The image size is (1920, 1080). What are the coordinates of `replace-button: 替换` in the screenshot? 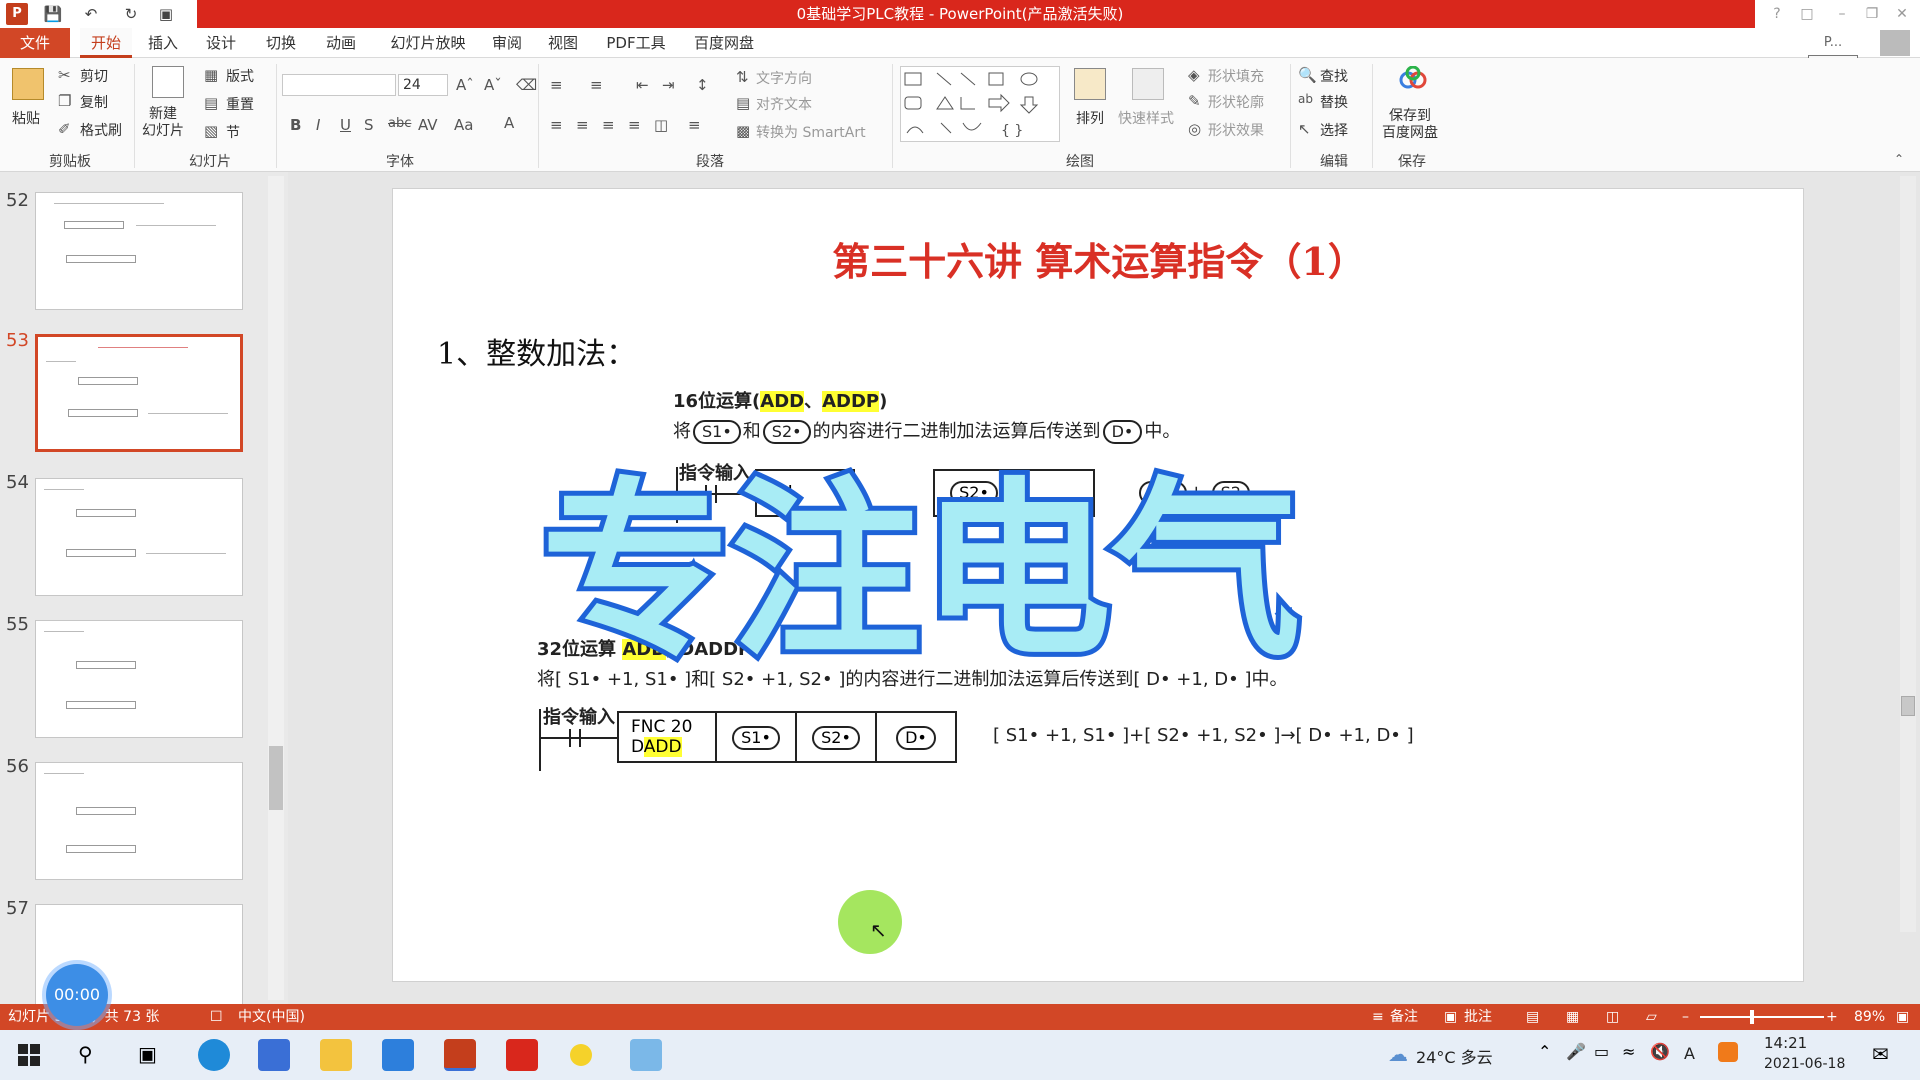 It's located at (1334, 102).